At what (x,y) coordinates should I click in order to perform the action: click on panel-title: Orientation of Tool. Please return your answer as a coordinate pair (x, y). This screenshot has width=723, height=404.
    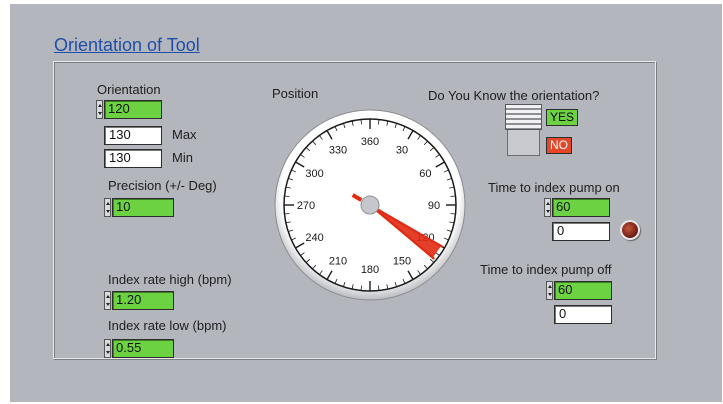
    Looking at the image, I should click on (127, 45).